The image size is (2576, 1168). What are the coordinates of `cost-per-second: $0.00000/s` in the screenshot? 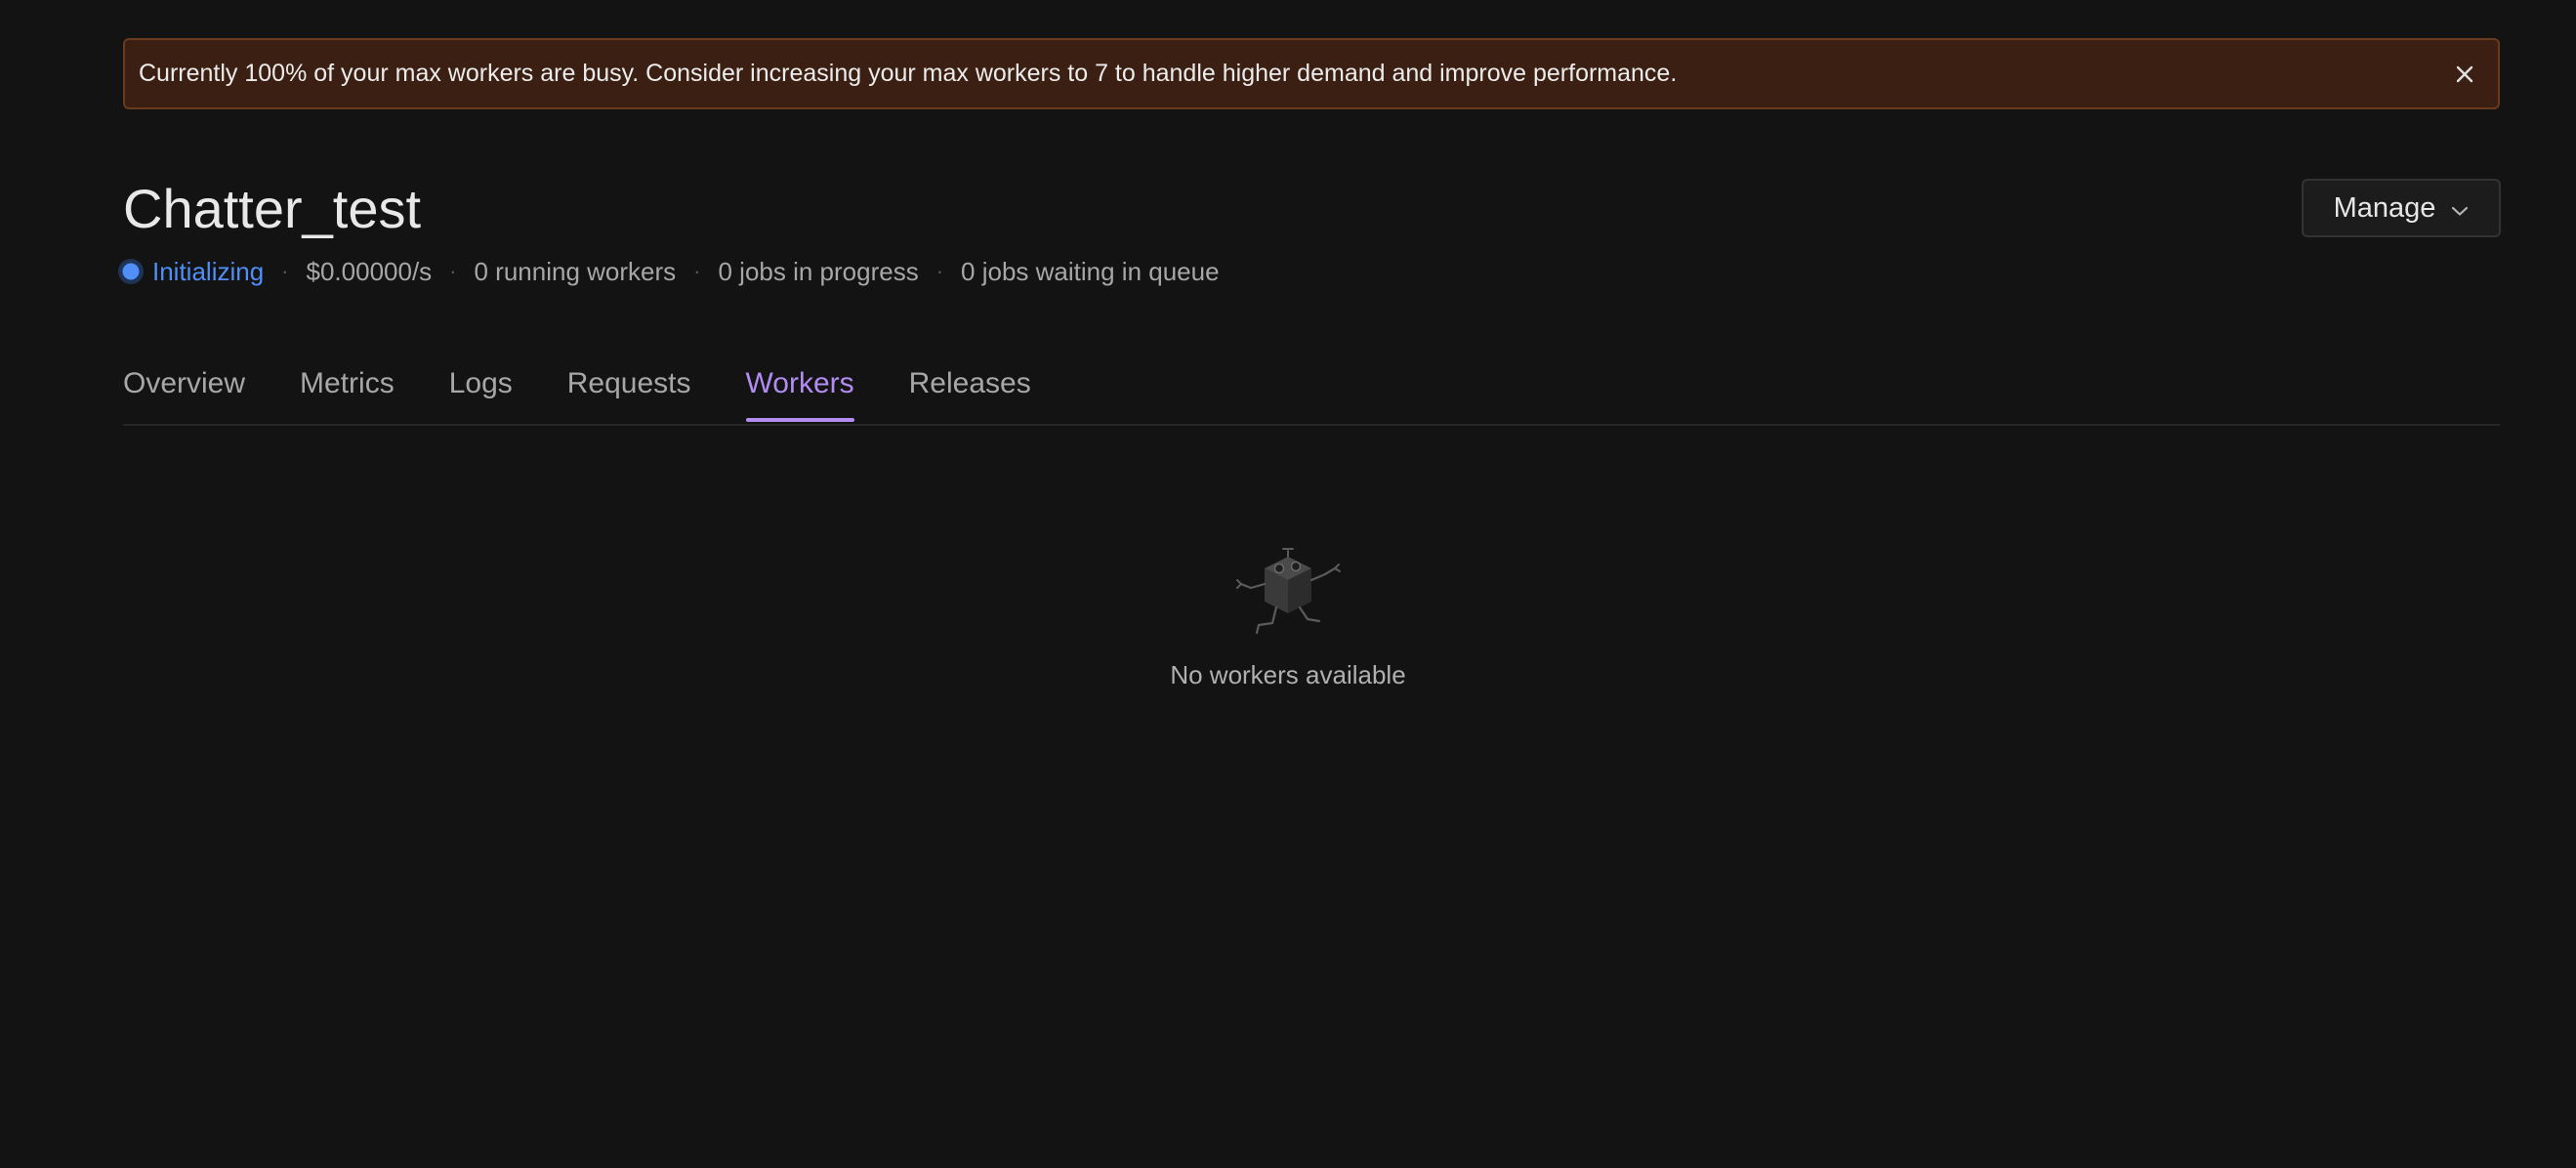 It's located at (370, 271).